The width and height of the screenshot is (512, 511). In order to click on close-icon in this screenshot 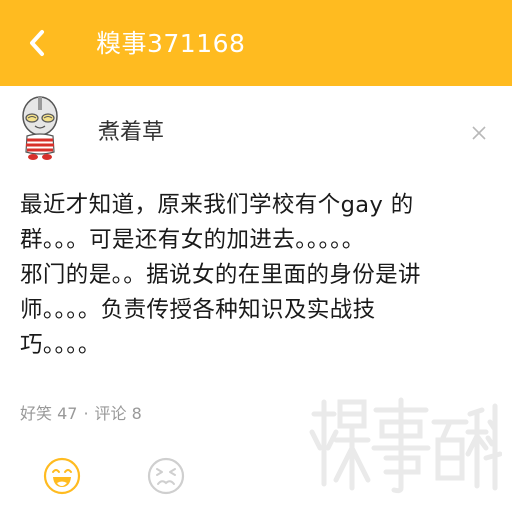, I will do `click(479, 133)`.